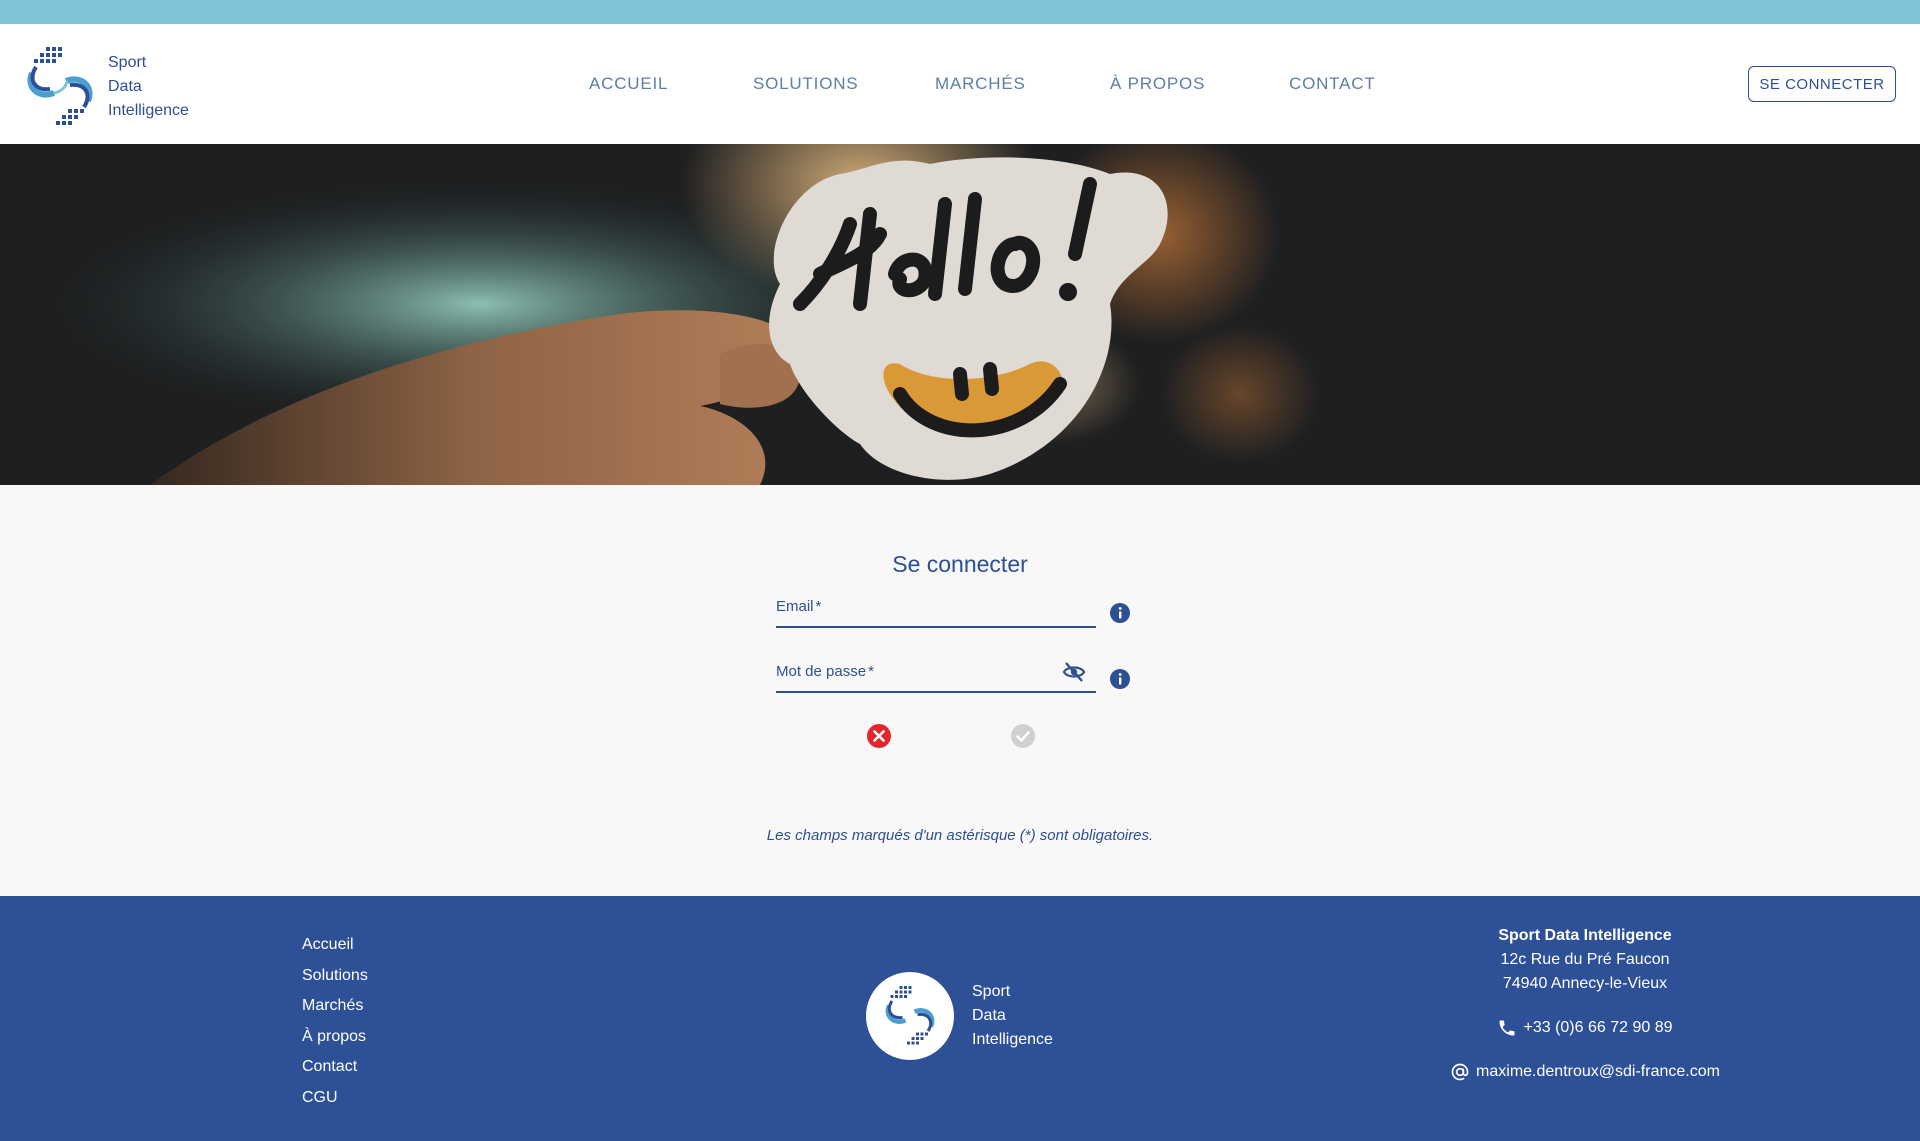 The height and width of the screenshot is (1141, 1920). I want to click on nav-item-contact: CONTACT, so click(1332, 84).